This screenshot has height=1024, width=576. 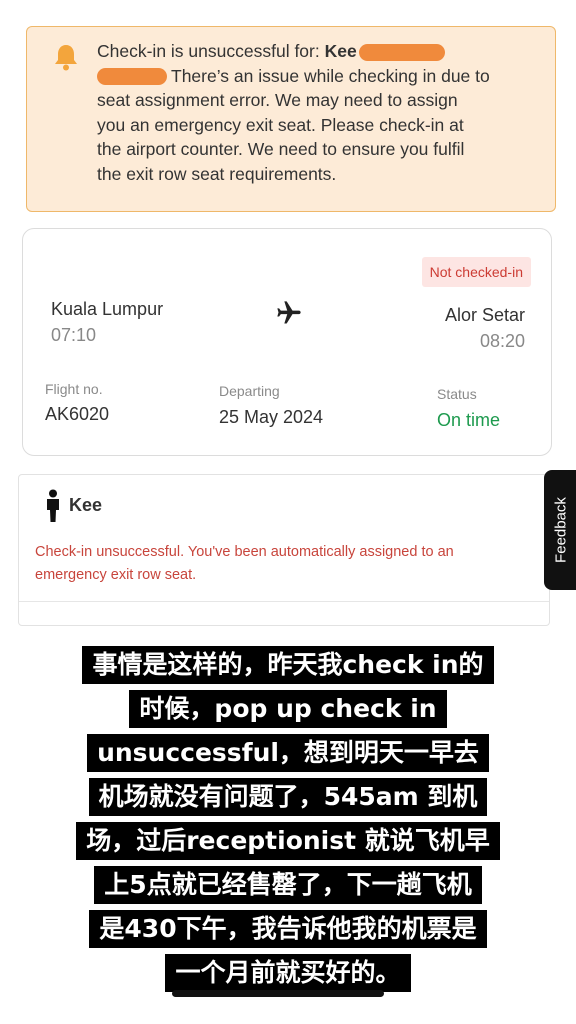 I want to click on origin-city: Kuala Lumpur, so click(x=107, y=309).